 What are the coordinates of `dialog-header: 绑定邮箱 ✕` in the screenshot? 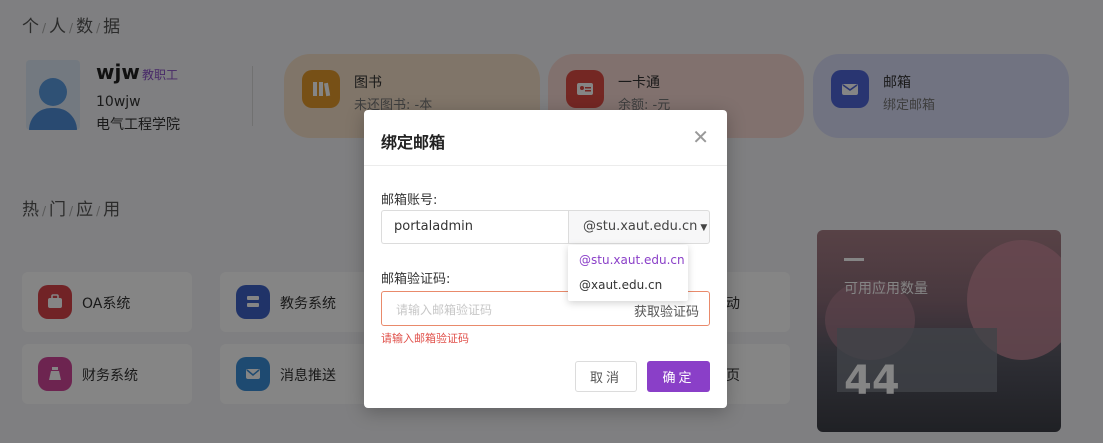 It's located at (545, 138).